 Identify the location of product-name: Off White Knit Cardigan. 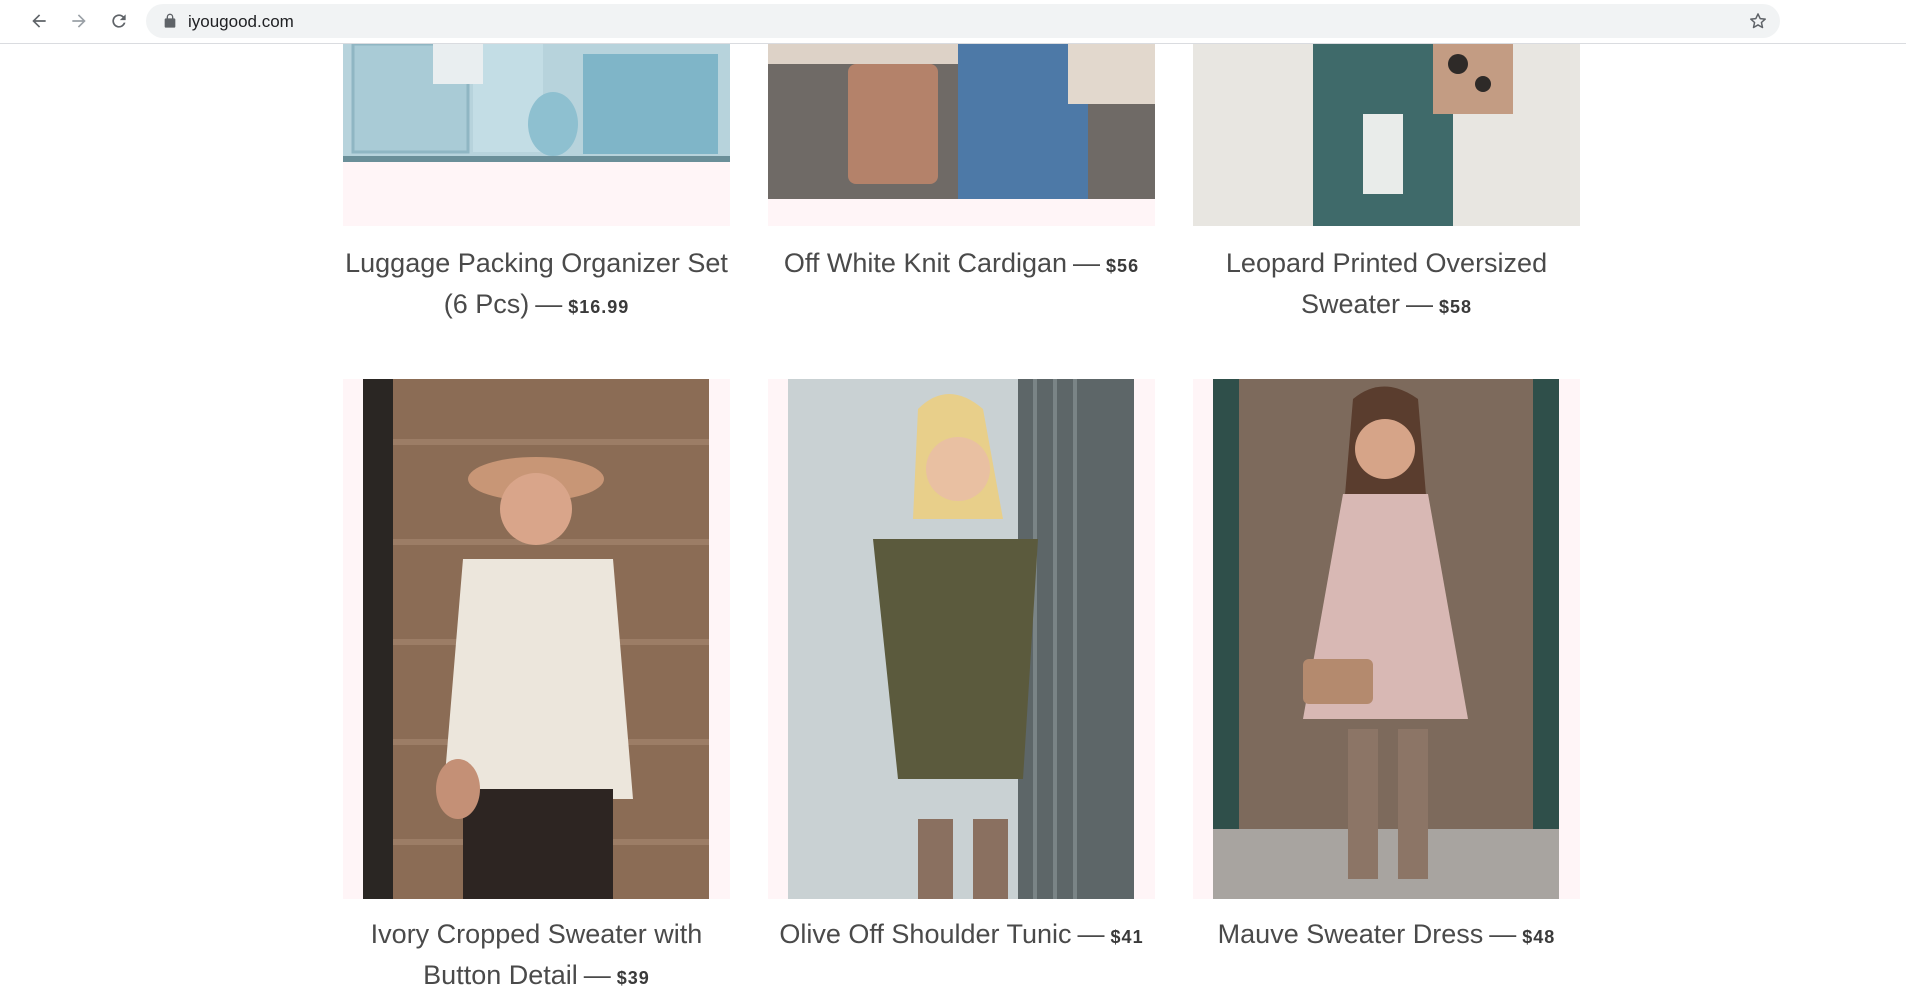
(925, 263).